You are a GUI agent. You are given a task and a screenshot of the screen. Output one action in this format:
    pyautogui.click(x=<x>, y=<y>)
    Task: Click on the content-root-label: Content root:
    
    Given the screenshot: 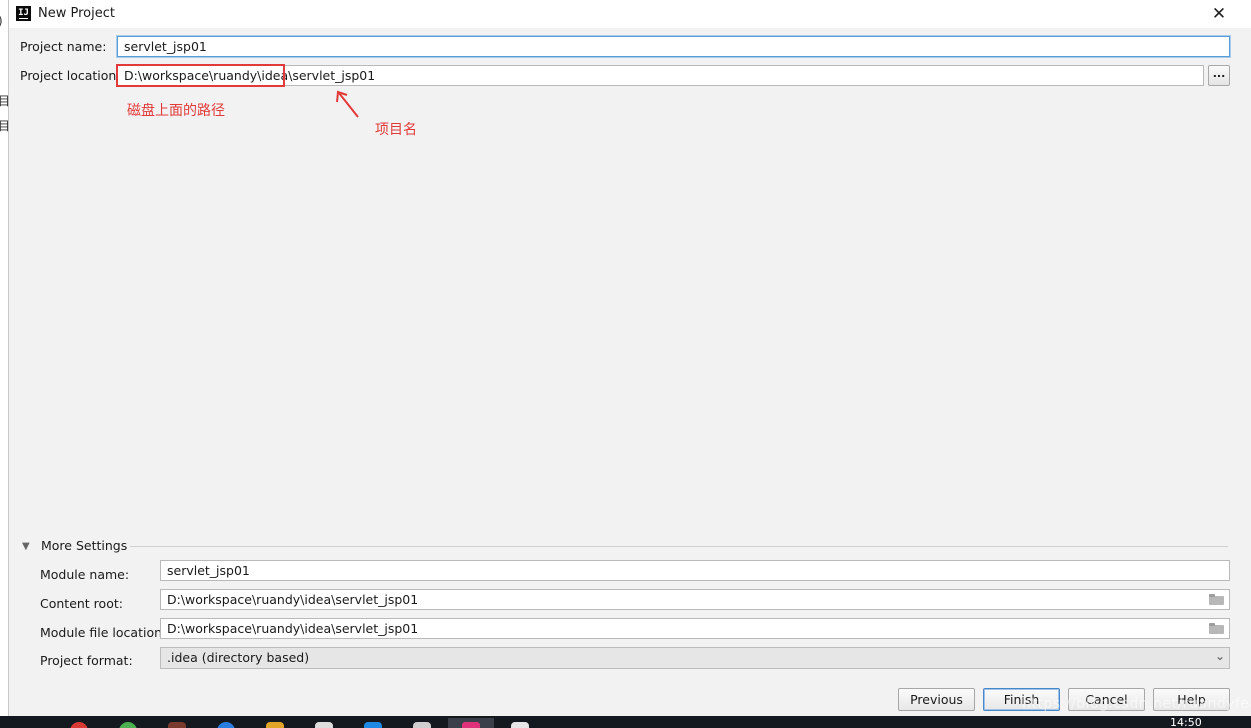 What is the action you would take?
    pyautogui.click(x=81, y=603)
    